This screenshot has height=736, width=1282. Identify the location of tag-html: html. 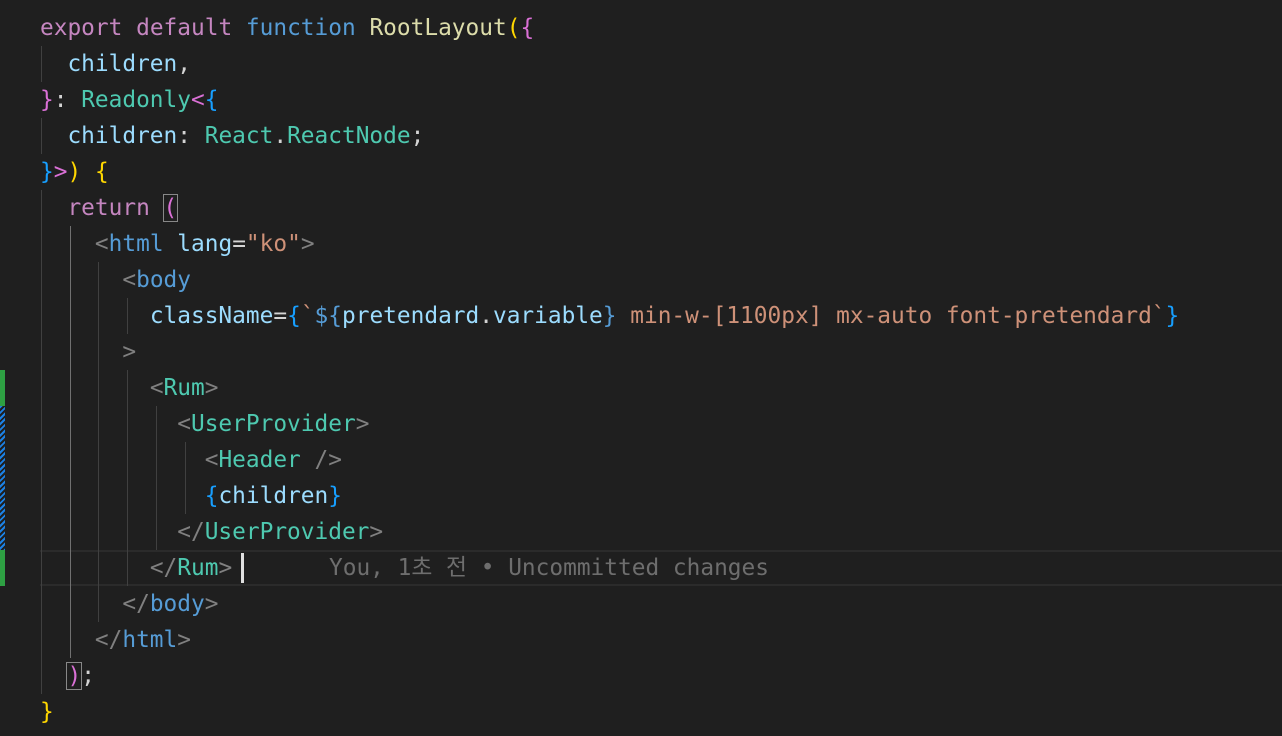
(136, 244).